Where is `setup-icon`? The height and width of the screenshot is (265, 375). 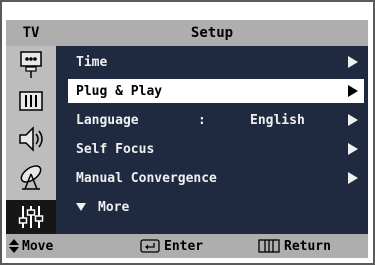 setup-icon is located at coordinates (31, 217).